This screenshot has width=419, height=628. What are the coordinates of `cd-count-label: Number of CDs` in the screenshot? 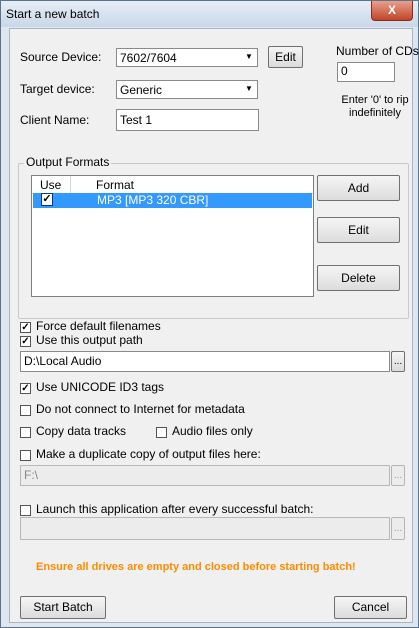 It's located at (377, 51).